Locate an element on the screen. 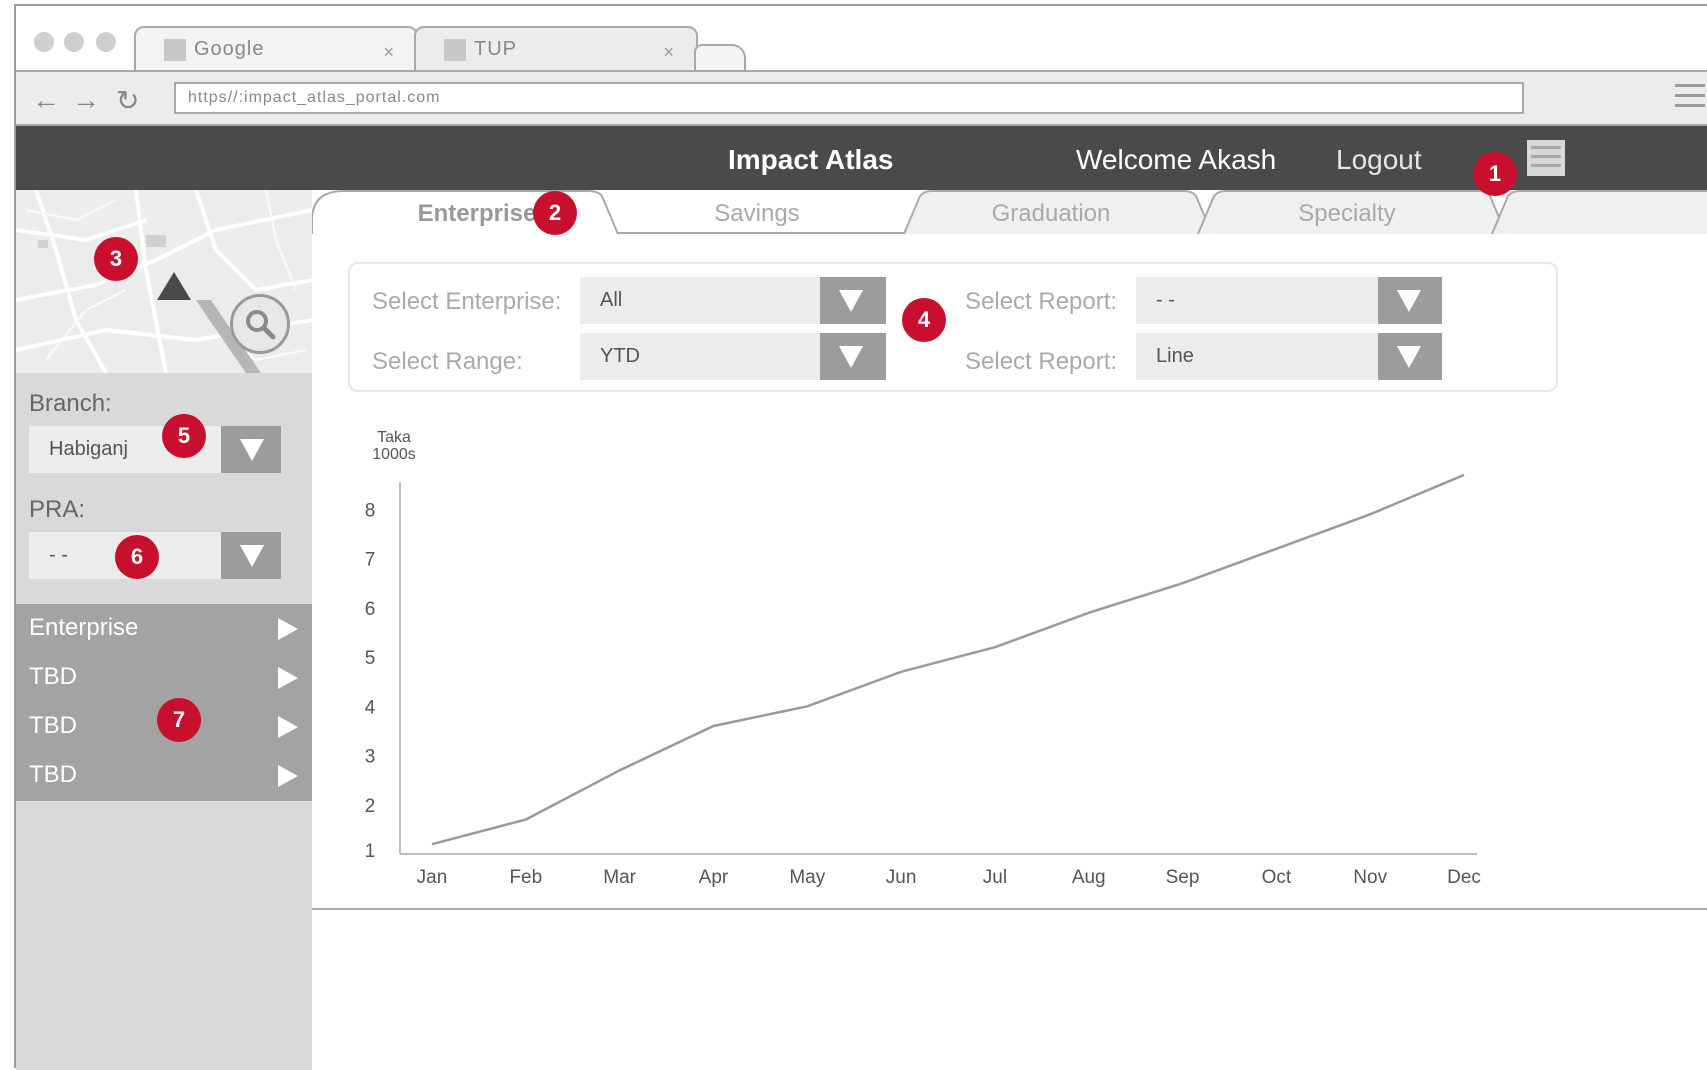  sidebar-item-tbd-3: TBD is located at coordinates (164, 775).